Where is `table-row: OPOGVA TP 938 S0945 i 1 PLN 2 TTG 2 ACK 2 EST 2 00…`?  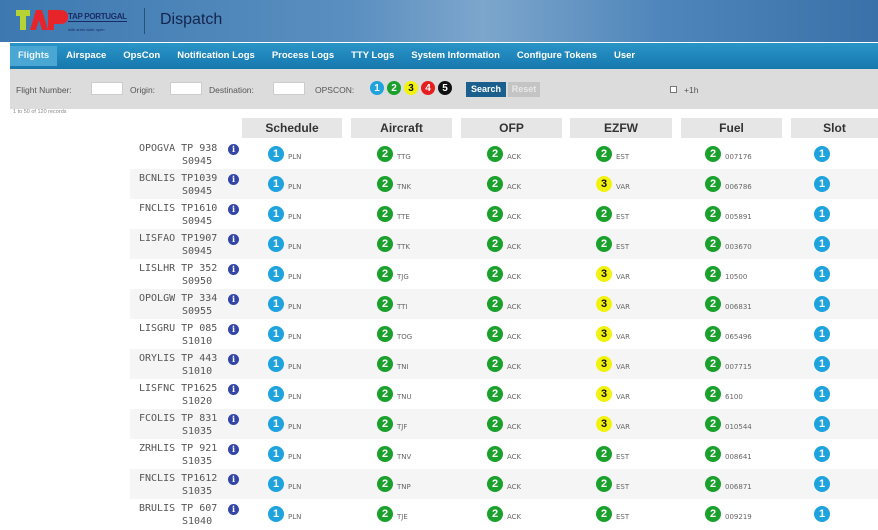 table-row: OPOGVA TP 938 S0945 i 1 PLN 2 TTG 2 ACK 2 EST 2 00… is located at coordinates (504, 154).